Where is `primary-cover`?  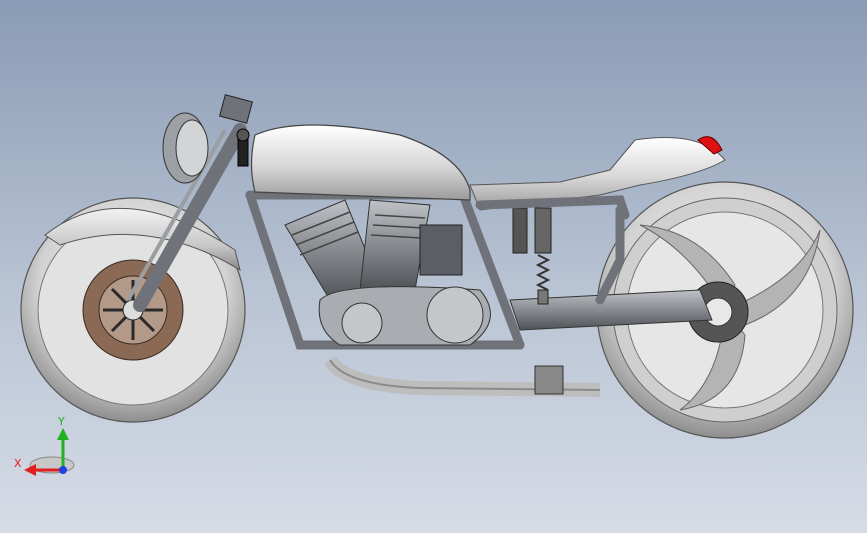
primary-cover is located at coordinates (362, 323).